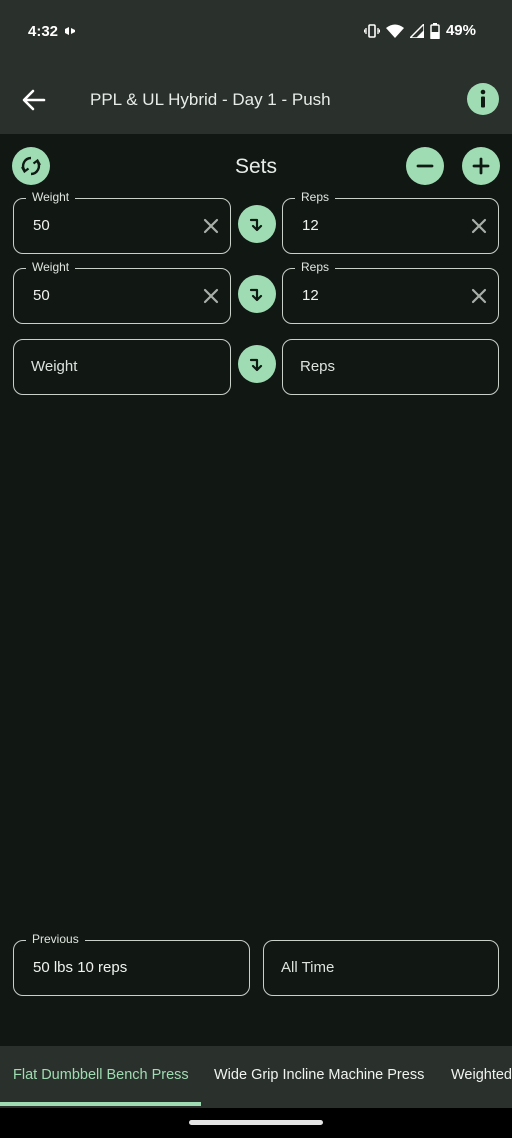 The width and height of the screenshot is (512, 1138). What do you see at coordinates (80, 967) in the screenshot?
I see `previous-value: 50 lbs 10 reps` at bounding box center [80, 967].